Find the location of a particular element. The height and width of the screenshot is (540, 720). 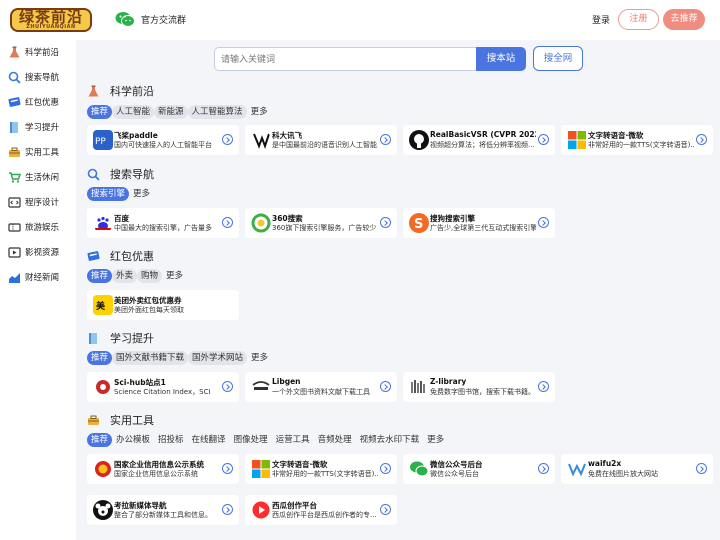

meituan-logo-icon: 美 is located at coordinates (103, 305).